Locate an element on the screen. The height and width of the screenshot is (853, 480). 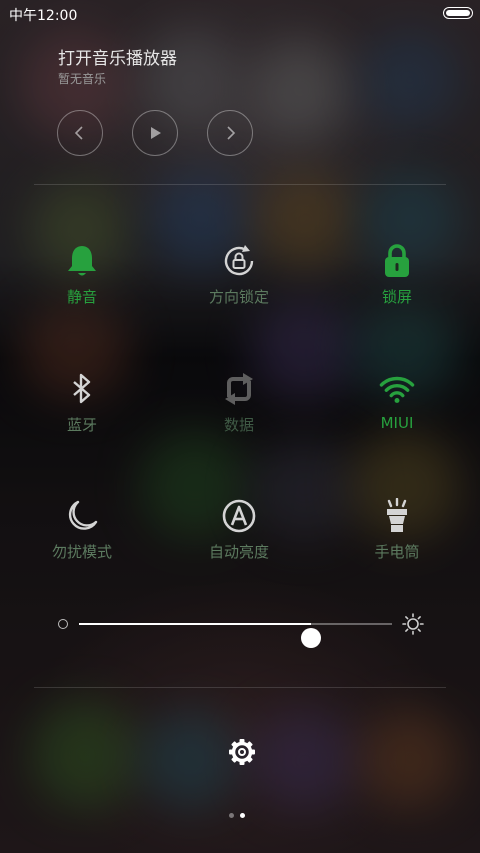
previous-icon is located at coordinates (78, 133).